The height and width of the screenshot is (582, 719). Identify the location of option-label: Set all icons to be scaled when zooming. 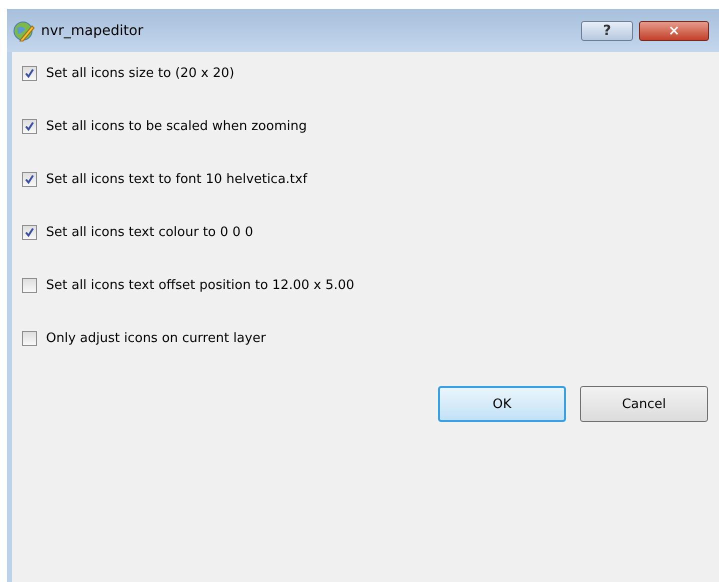
(176, 126).